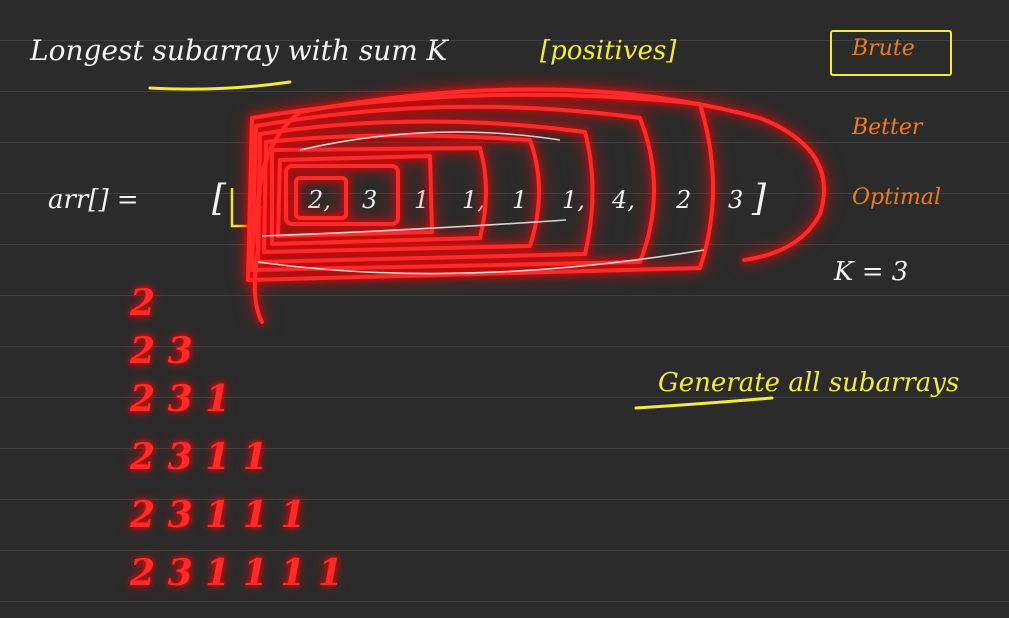  Describe the element at coordinates (218, 515) in the screenshot. I see `subarray-row: 2 3 1 1 1` at that location.